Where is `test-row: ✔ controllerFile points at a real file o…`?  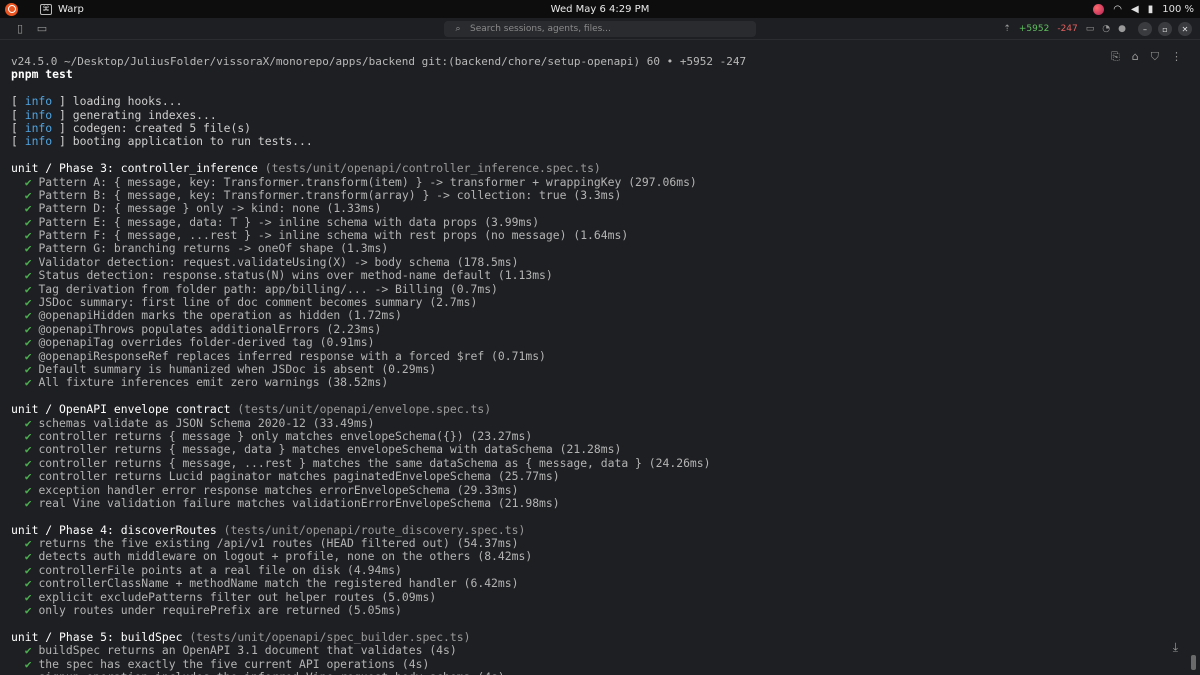 test-row: ✔ controllerFile points at a real file o… is located at coordinates (378, 569).